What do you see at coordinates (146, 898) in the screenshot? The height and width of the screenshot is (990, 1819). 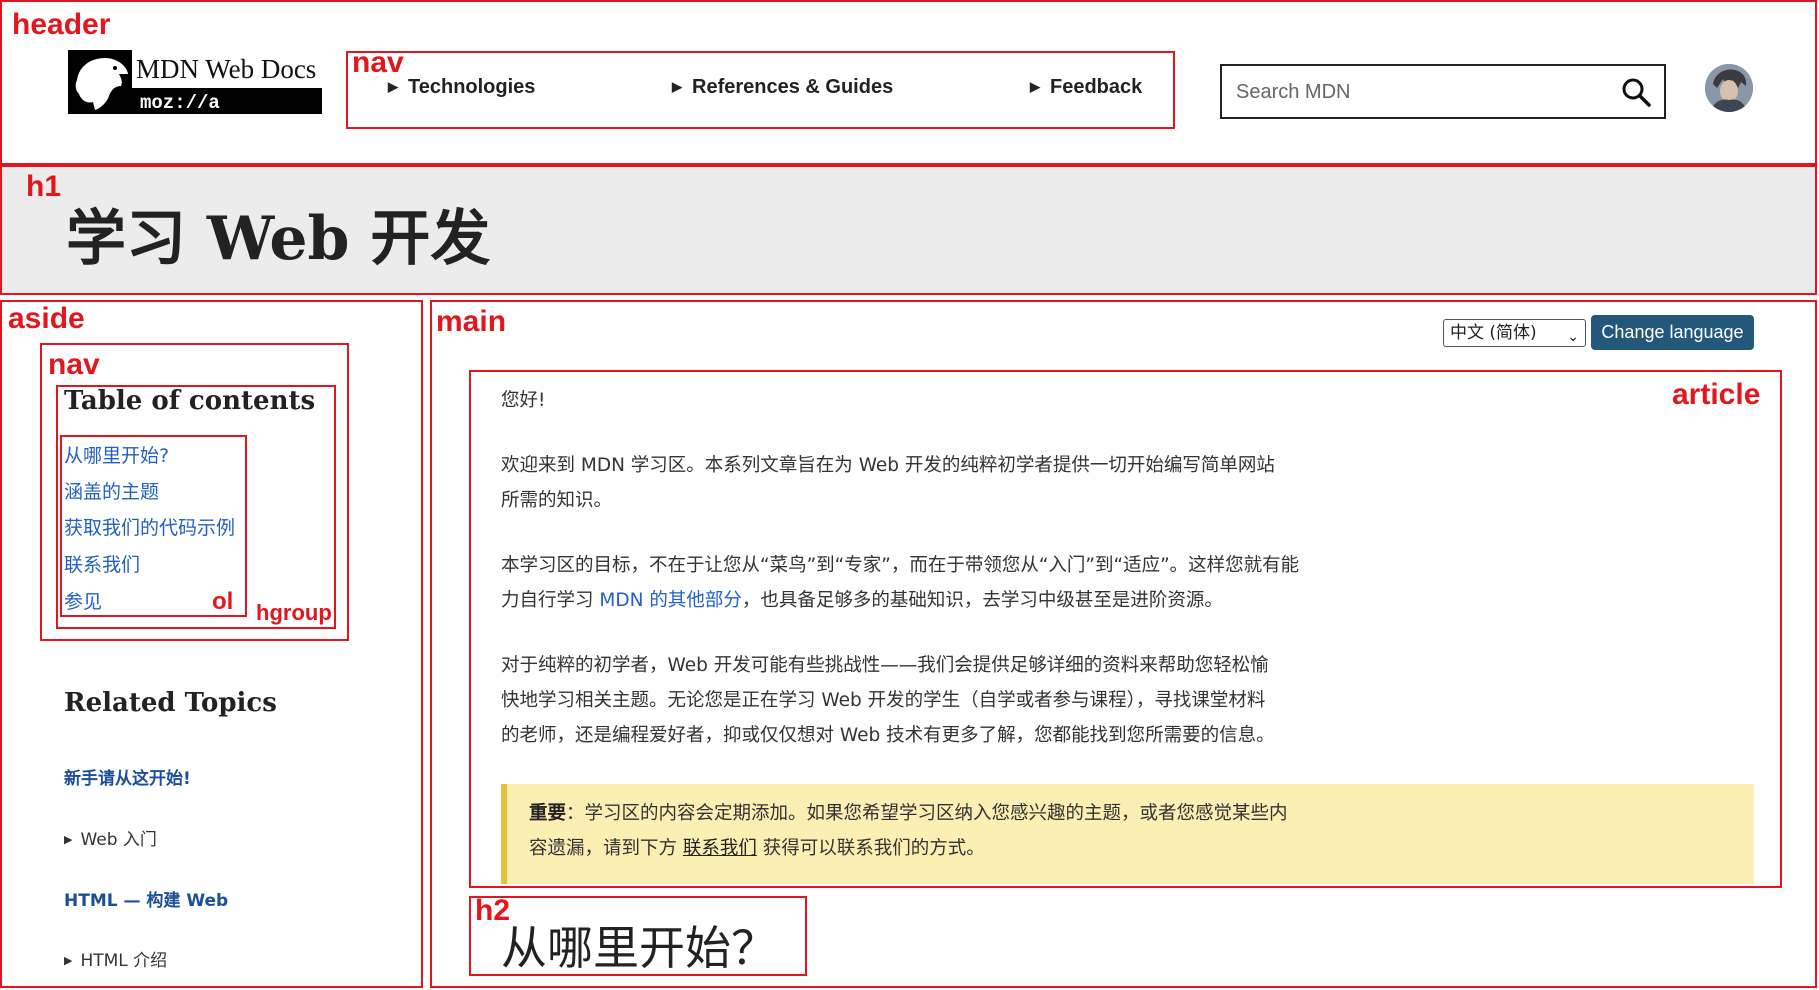 I see `related-link-html: HTML — 构建 Web` at bounding box center [146, 898].